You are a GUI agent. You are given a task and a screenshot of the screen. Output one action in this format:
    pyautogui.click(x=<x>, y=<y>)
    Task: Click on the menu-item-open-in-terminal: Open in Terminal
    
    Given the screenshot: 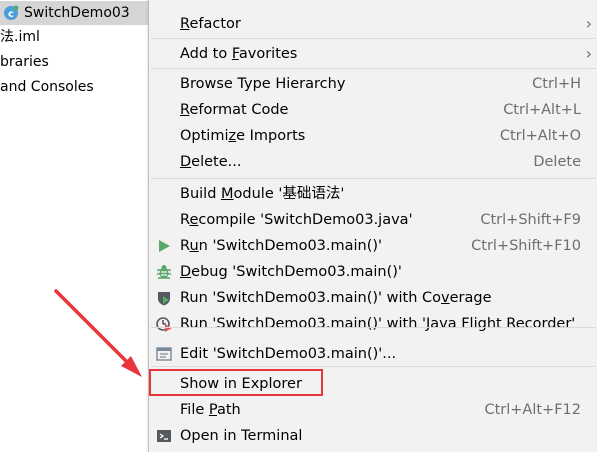 What is the action you would take?
    pyautogui.click(x=373, y=436)
    